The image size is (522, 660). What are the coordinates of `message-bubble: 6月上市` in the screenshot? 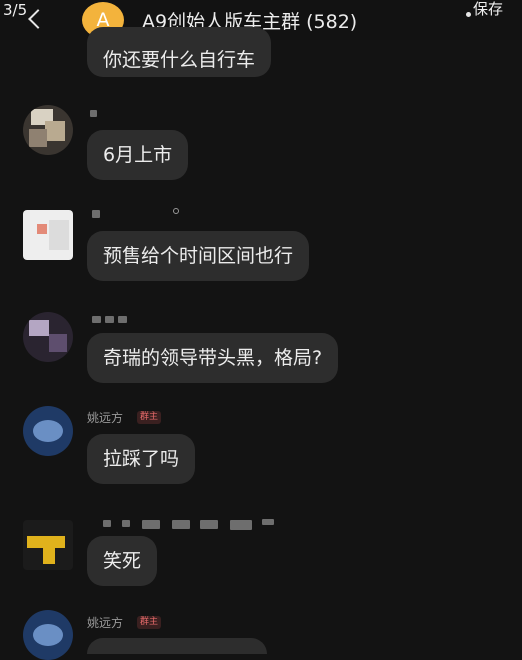 It's located at (138, 155).